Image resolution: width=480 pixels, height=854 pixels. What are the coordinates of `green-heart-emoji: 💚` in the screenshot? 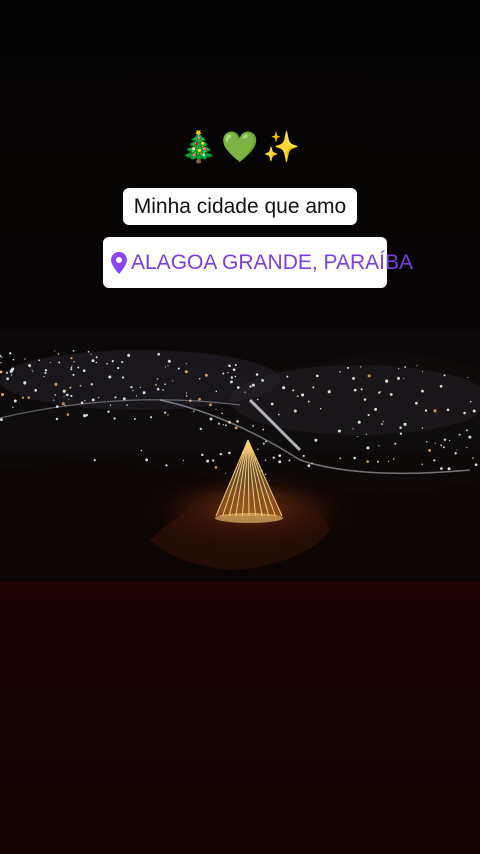 It's located at (240, 147).